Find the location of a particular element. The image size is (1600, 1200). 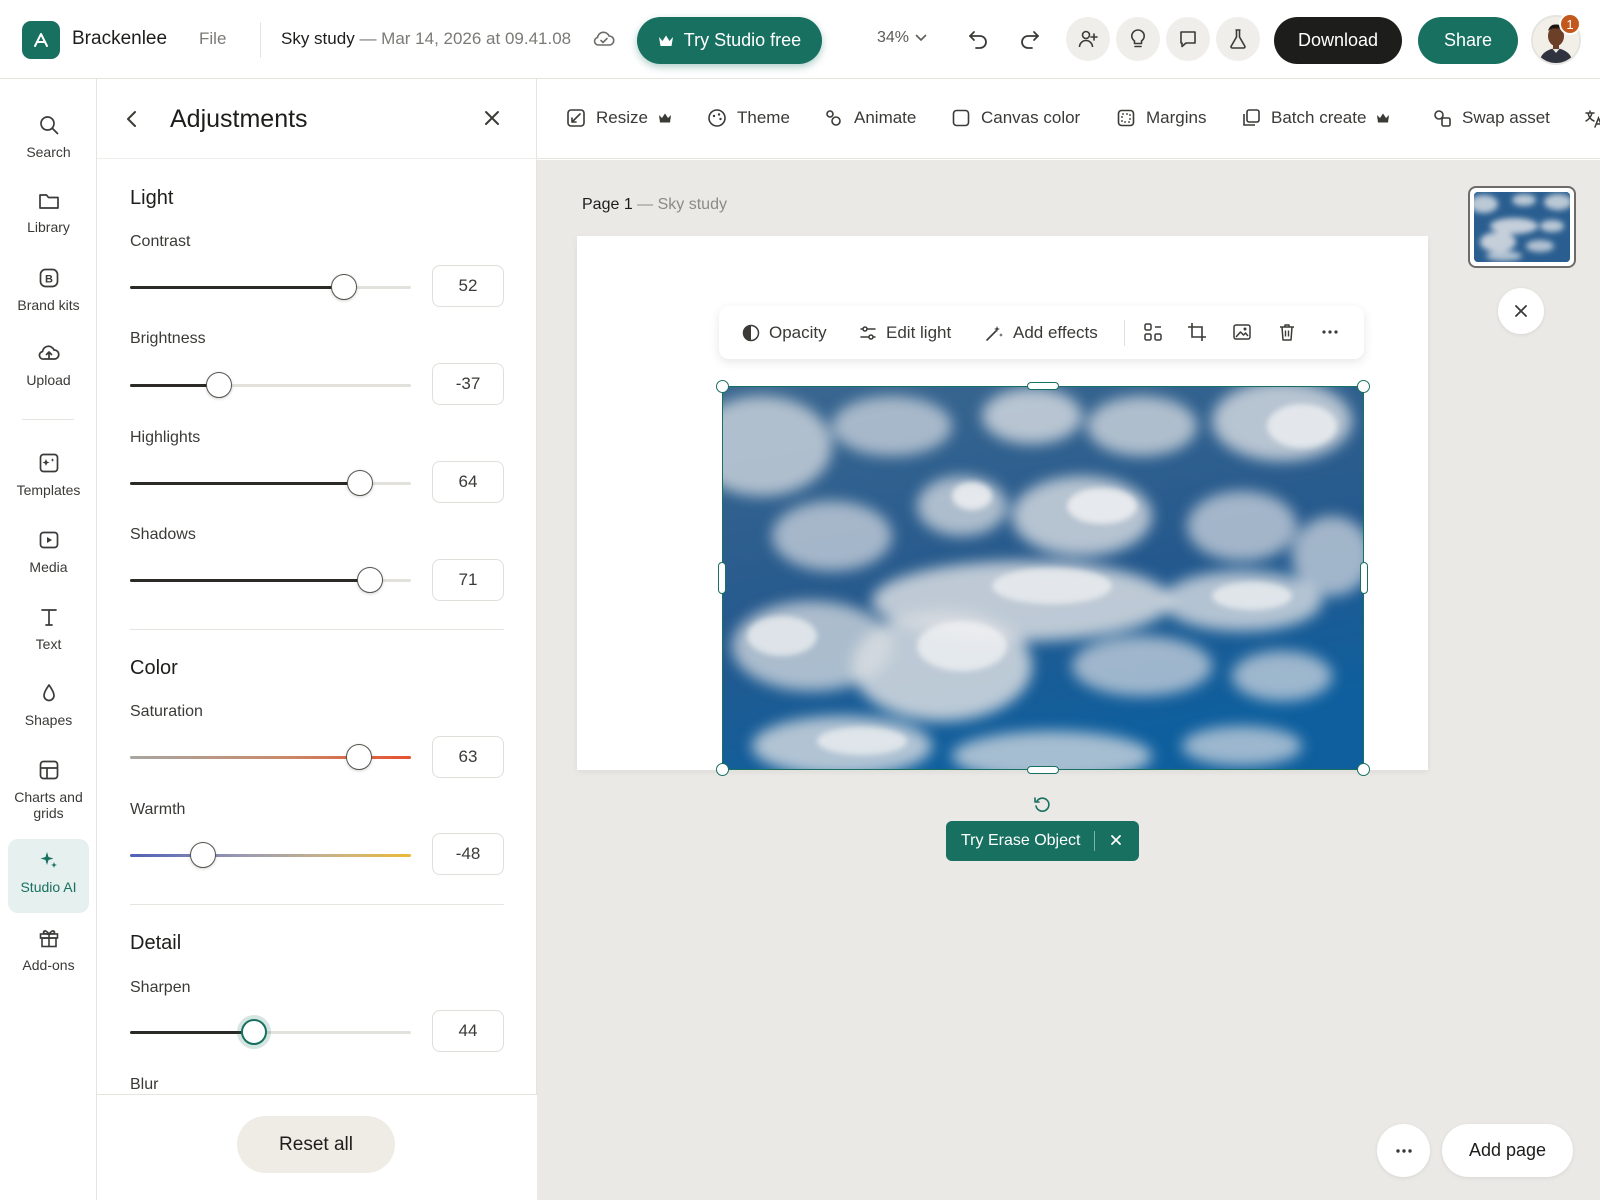

resize-handle-bottom is located at coordinates (1043, 770).